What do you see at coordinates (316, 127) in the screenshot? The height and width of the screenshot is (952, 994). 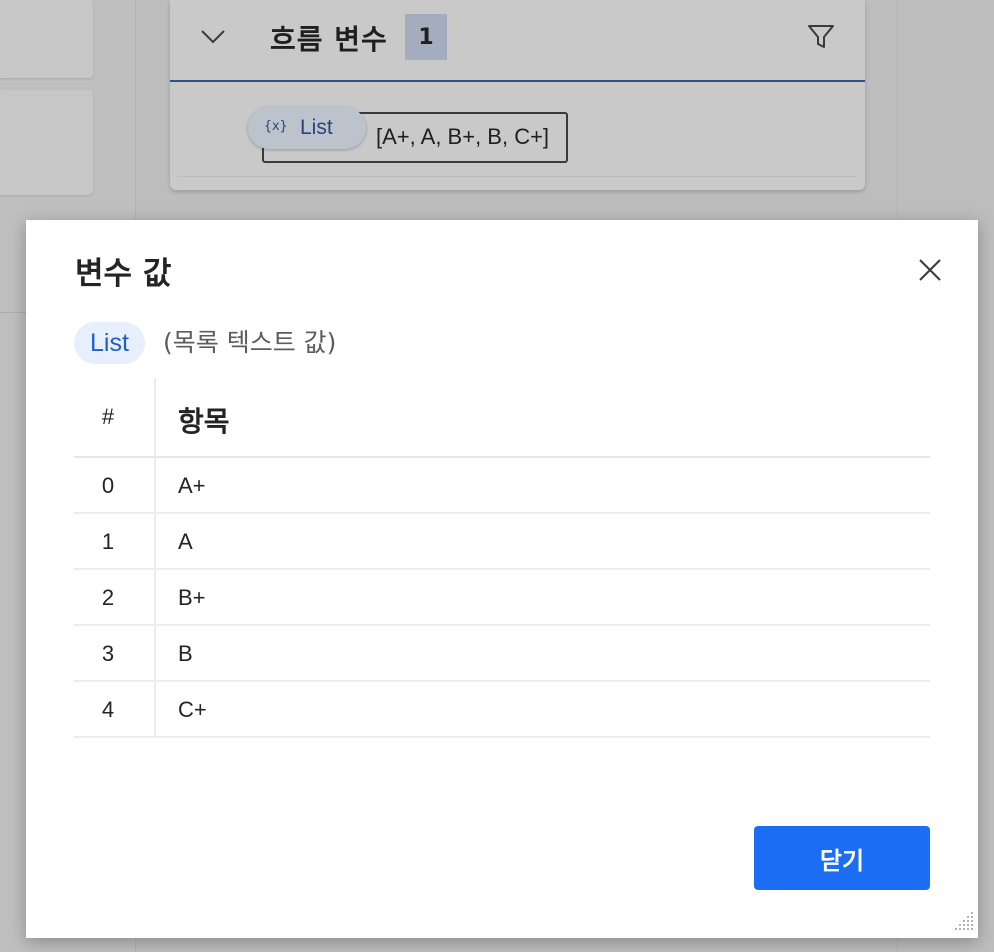 I see `variable-name: List` at bounding box center [316, 127].